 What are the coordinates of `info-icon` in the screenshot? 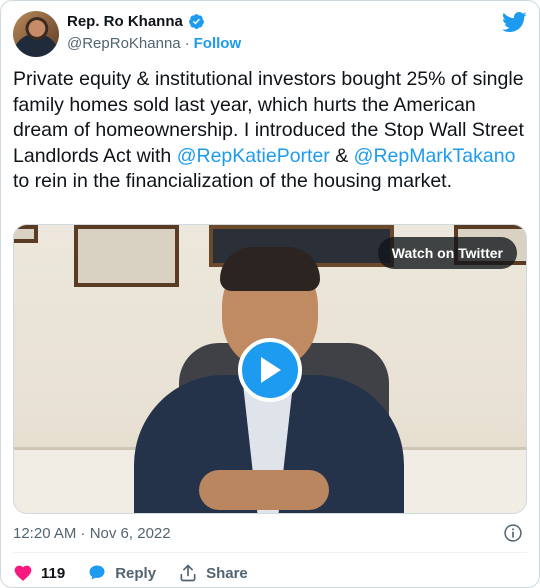 It's located at (513, 533).